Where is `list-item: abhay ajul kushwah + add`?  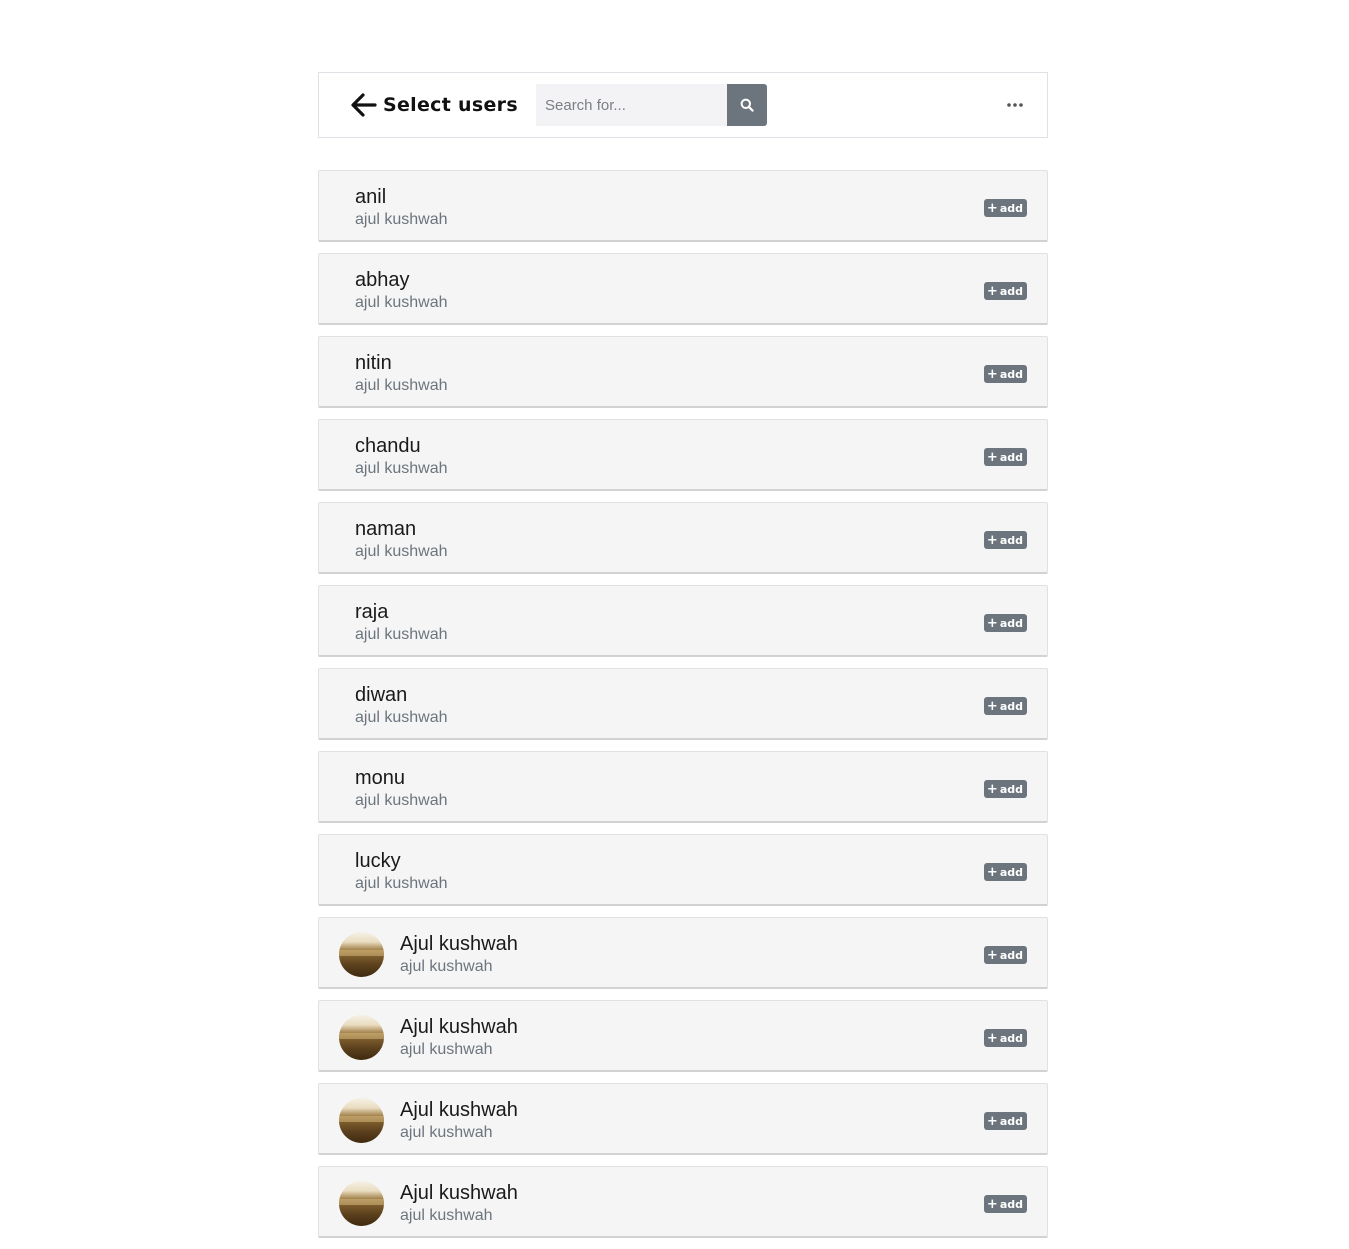
list-item: abhay ajul kushwah + add is located at coordinates (683, 289).